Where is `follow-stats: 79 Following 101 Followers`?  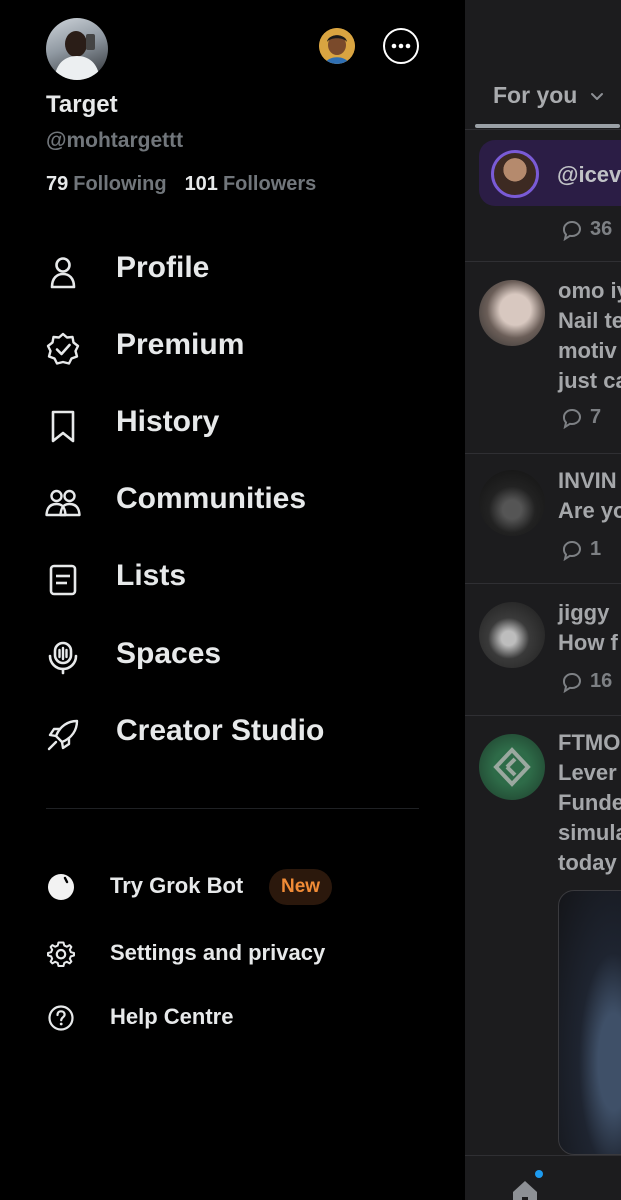 follow-stats: 79 Following 101 Followers is located at coordinates (181, 184).